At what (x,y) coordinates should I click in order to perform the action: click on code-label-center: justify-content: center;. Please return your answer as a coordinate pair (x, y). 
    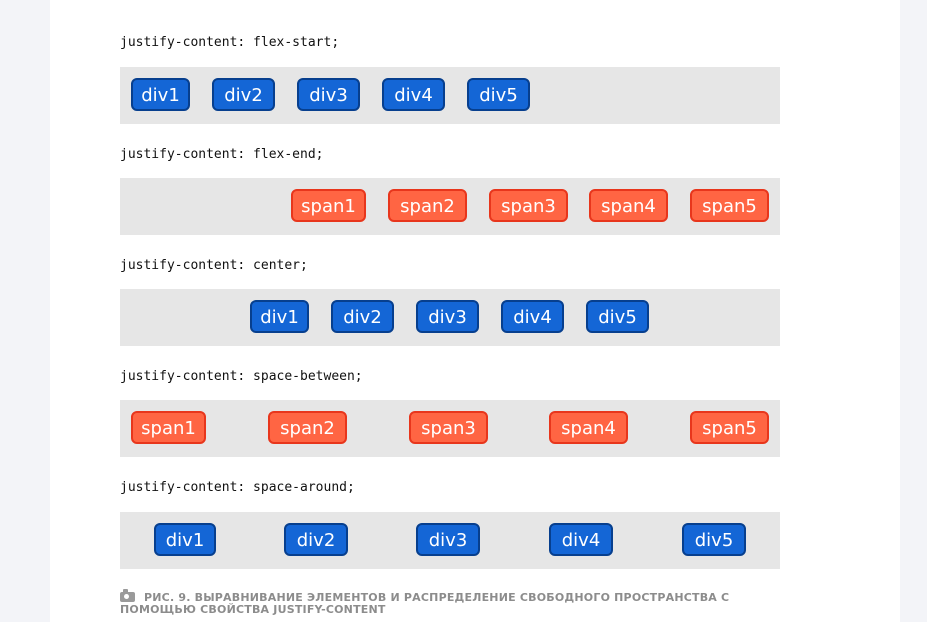
    Looking at the image, I should click on (214, 265).